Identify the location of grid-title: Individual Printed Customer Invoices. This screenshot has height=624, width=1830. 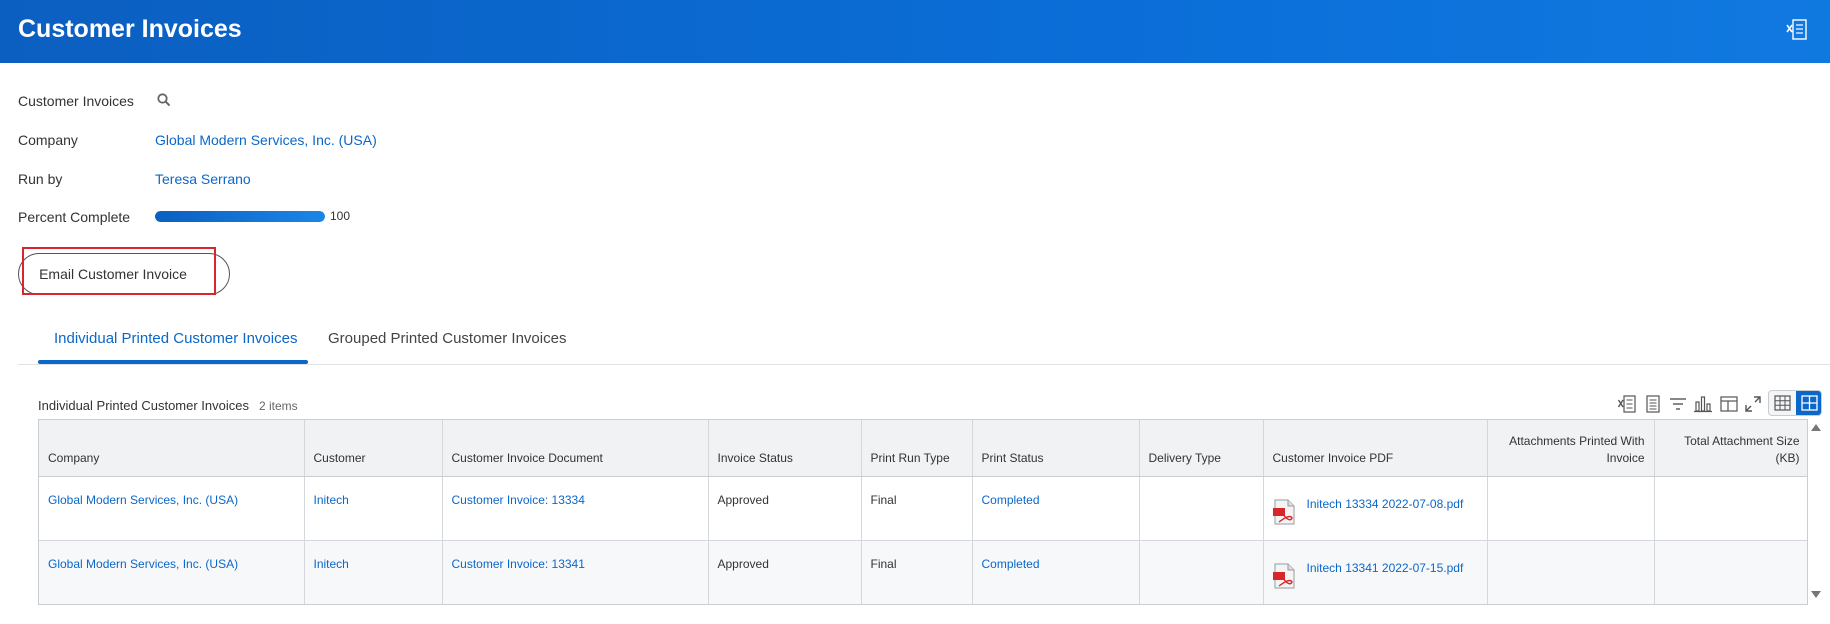
(143, 405).